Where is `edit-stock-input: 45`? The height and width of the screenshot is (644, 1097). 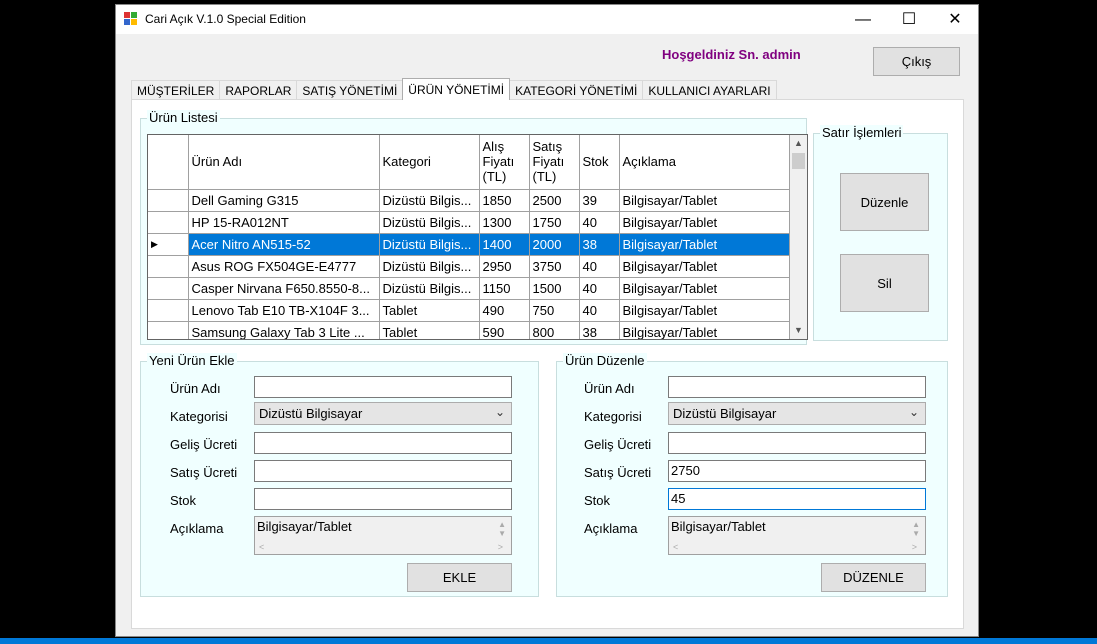 edit-stock-input: 45 is located at coordinates (797, 499).